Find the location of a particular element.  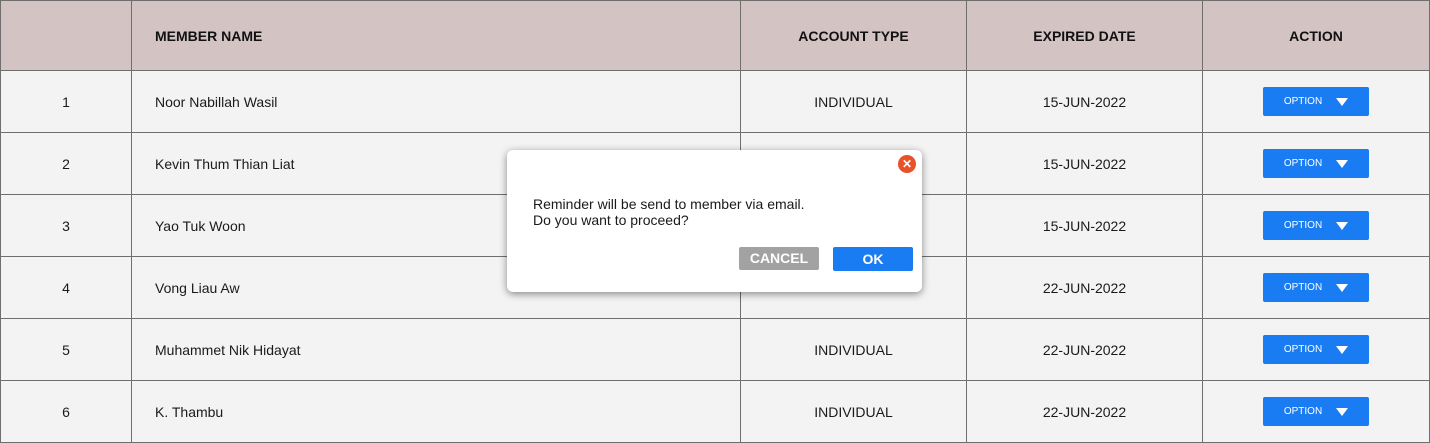

header-account-type: ACCOUNT TYPE is located at coordinates (853, 35).